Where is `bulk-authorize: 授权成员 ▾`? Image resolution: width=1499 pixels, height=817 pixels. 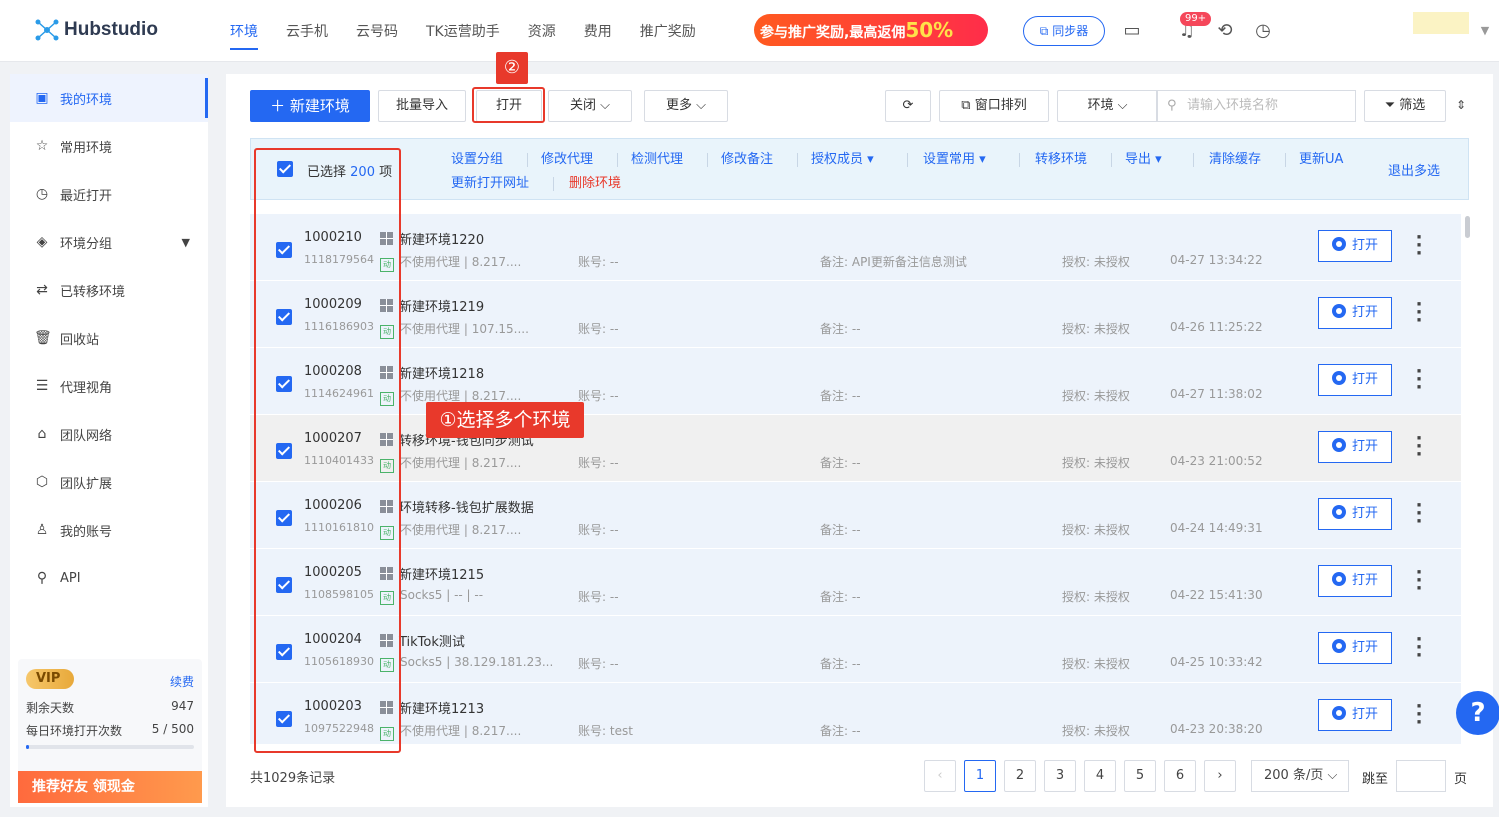
bulk-authorize: 授权成员 ▾ is located at coordinates (842, 157).